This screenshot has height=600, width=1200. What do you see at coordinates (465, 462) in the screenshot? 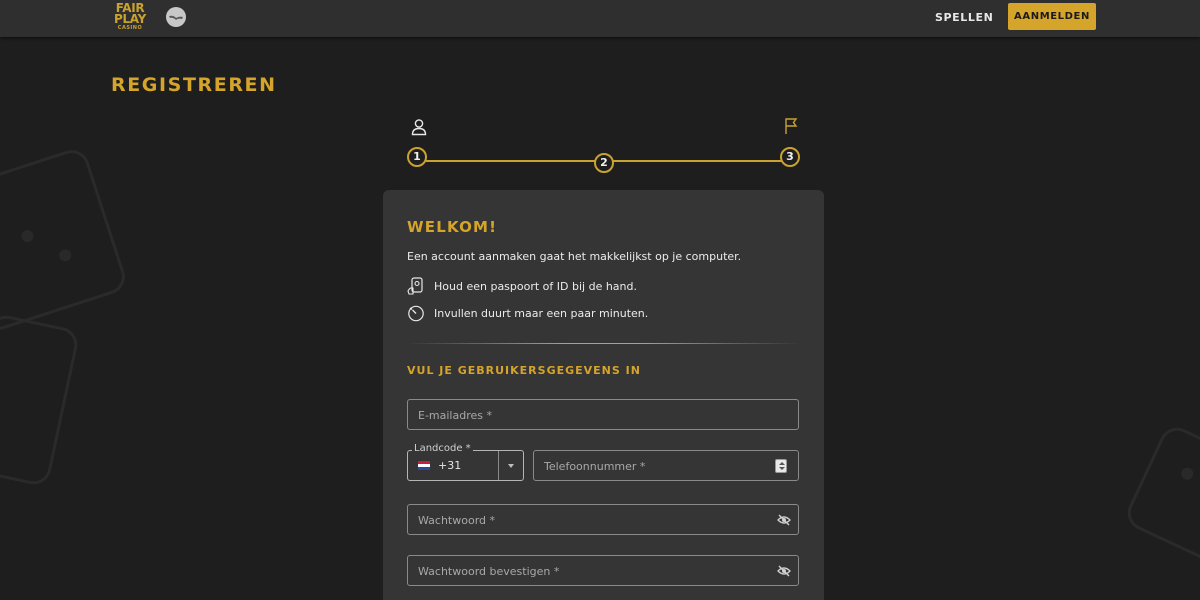
I see `country-code-select: Landcode * +31` at bounding box center [465, 462].